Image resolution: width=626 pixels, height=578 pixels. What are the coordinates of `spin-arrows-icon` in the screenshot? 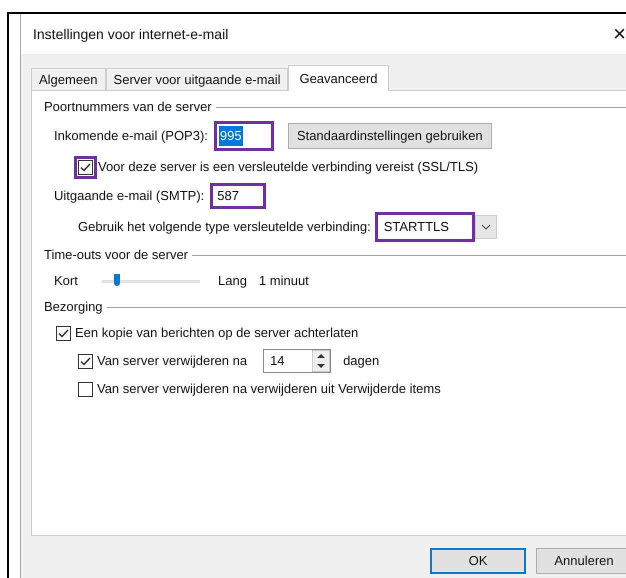 It's located at (321, 361).